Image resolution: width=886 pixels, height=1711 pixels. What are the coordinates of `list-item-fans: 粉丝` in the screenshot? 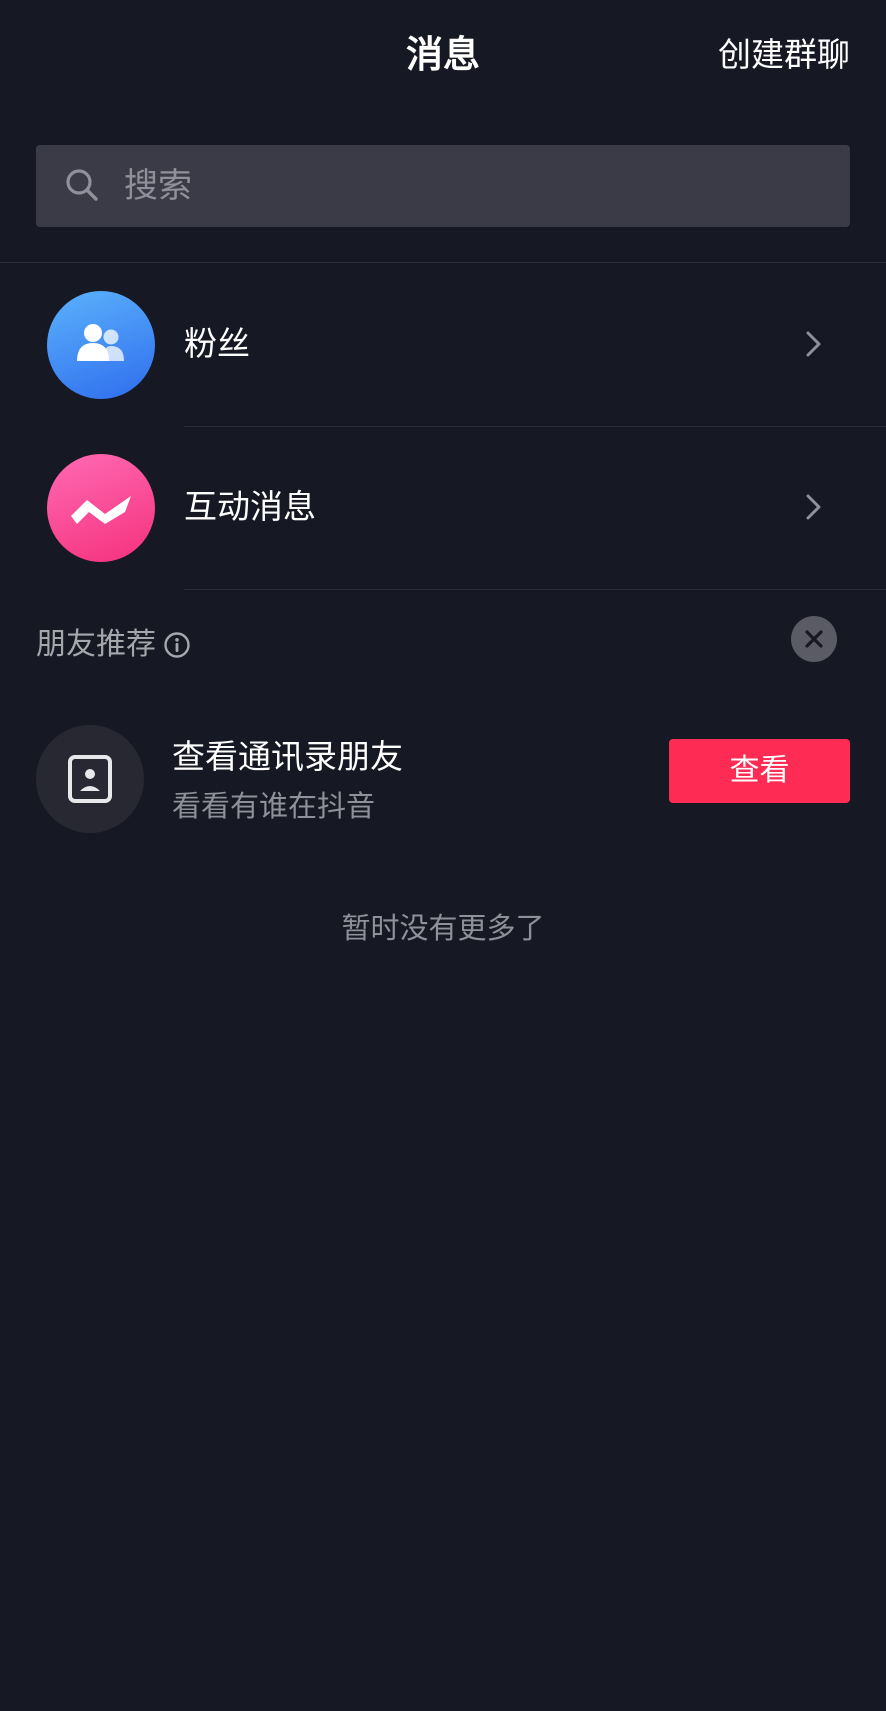 It's located at (443, 344).